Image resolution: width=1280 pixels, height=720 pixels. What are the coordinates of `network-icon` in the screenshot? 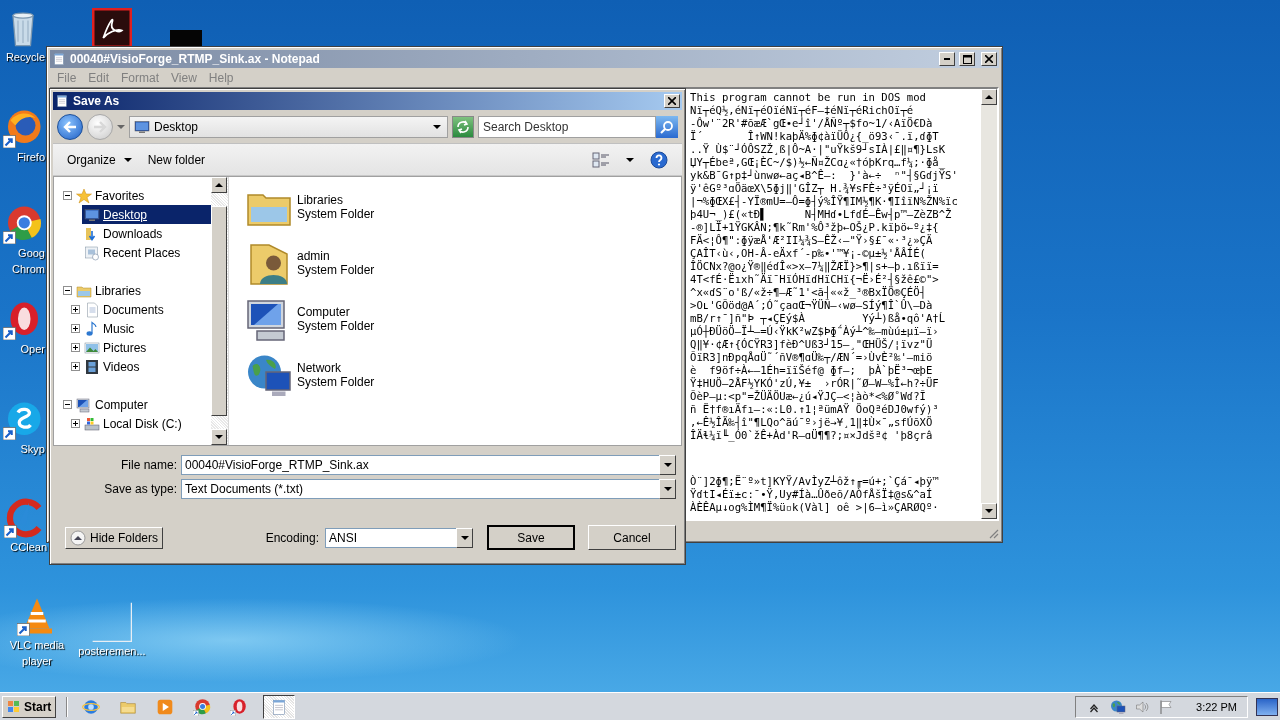 It's located at (1118, 706).